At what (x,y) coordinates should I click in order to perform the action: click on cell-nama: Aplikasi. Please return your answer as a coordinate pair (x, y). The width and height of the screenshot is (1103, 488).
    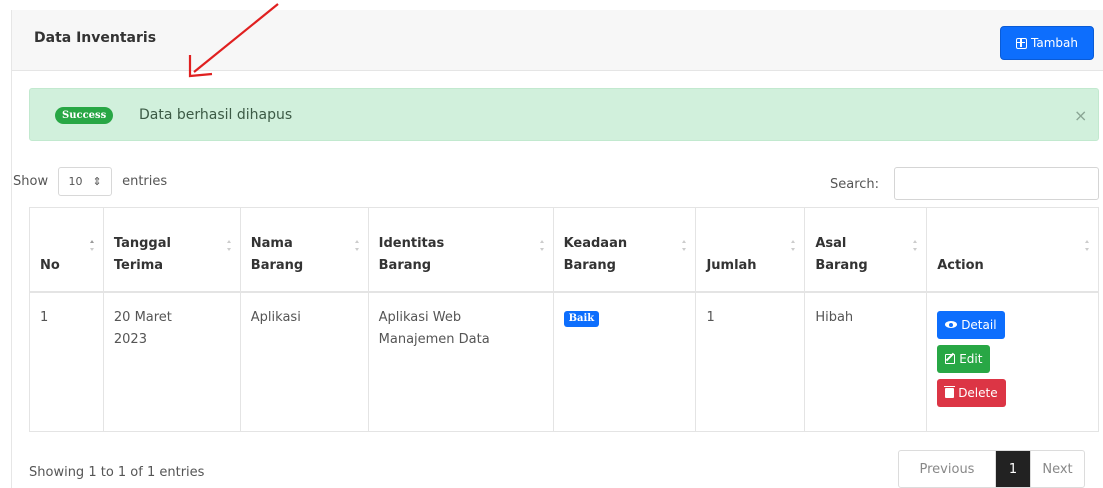
    Looking at the image, I should click on (304, 361).